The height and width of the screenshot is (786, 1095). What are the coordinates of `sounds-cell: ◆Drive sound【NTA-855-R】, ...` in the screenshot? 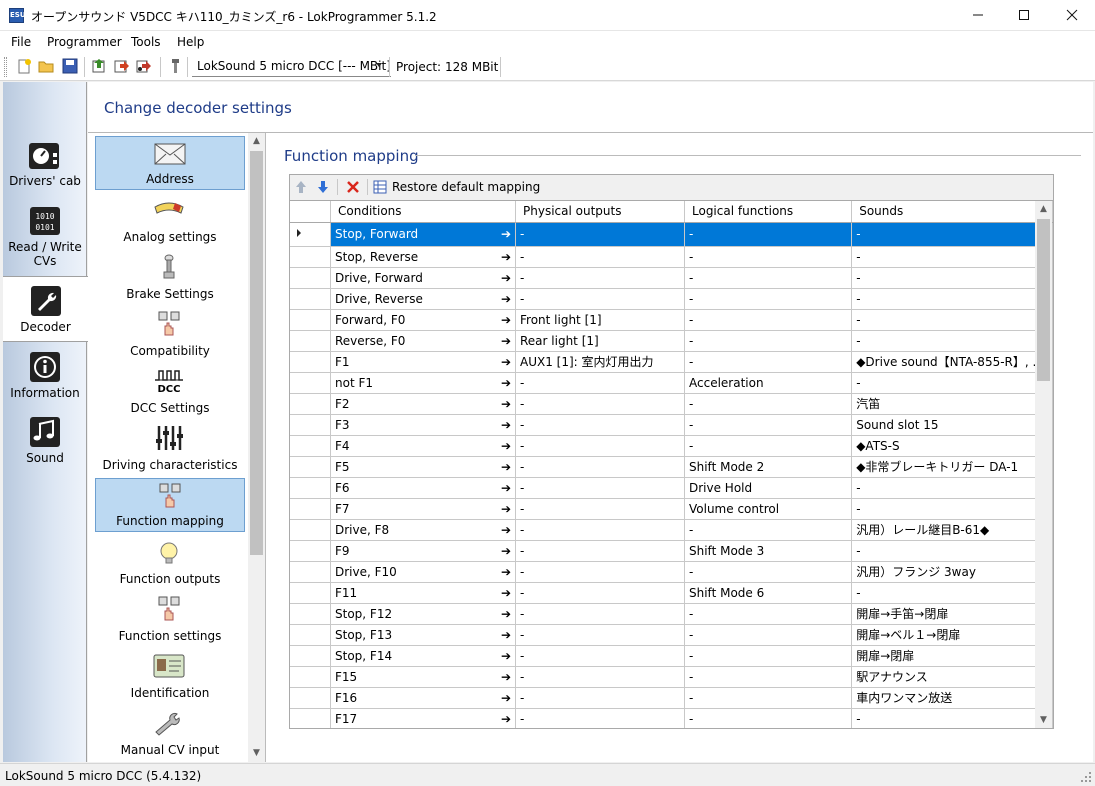 It's located at (948, 362).